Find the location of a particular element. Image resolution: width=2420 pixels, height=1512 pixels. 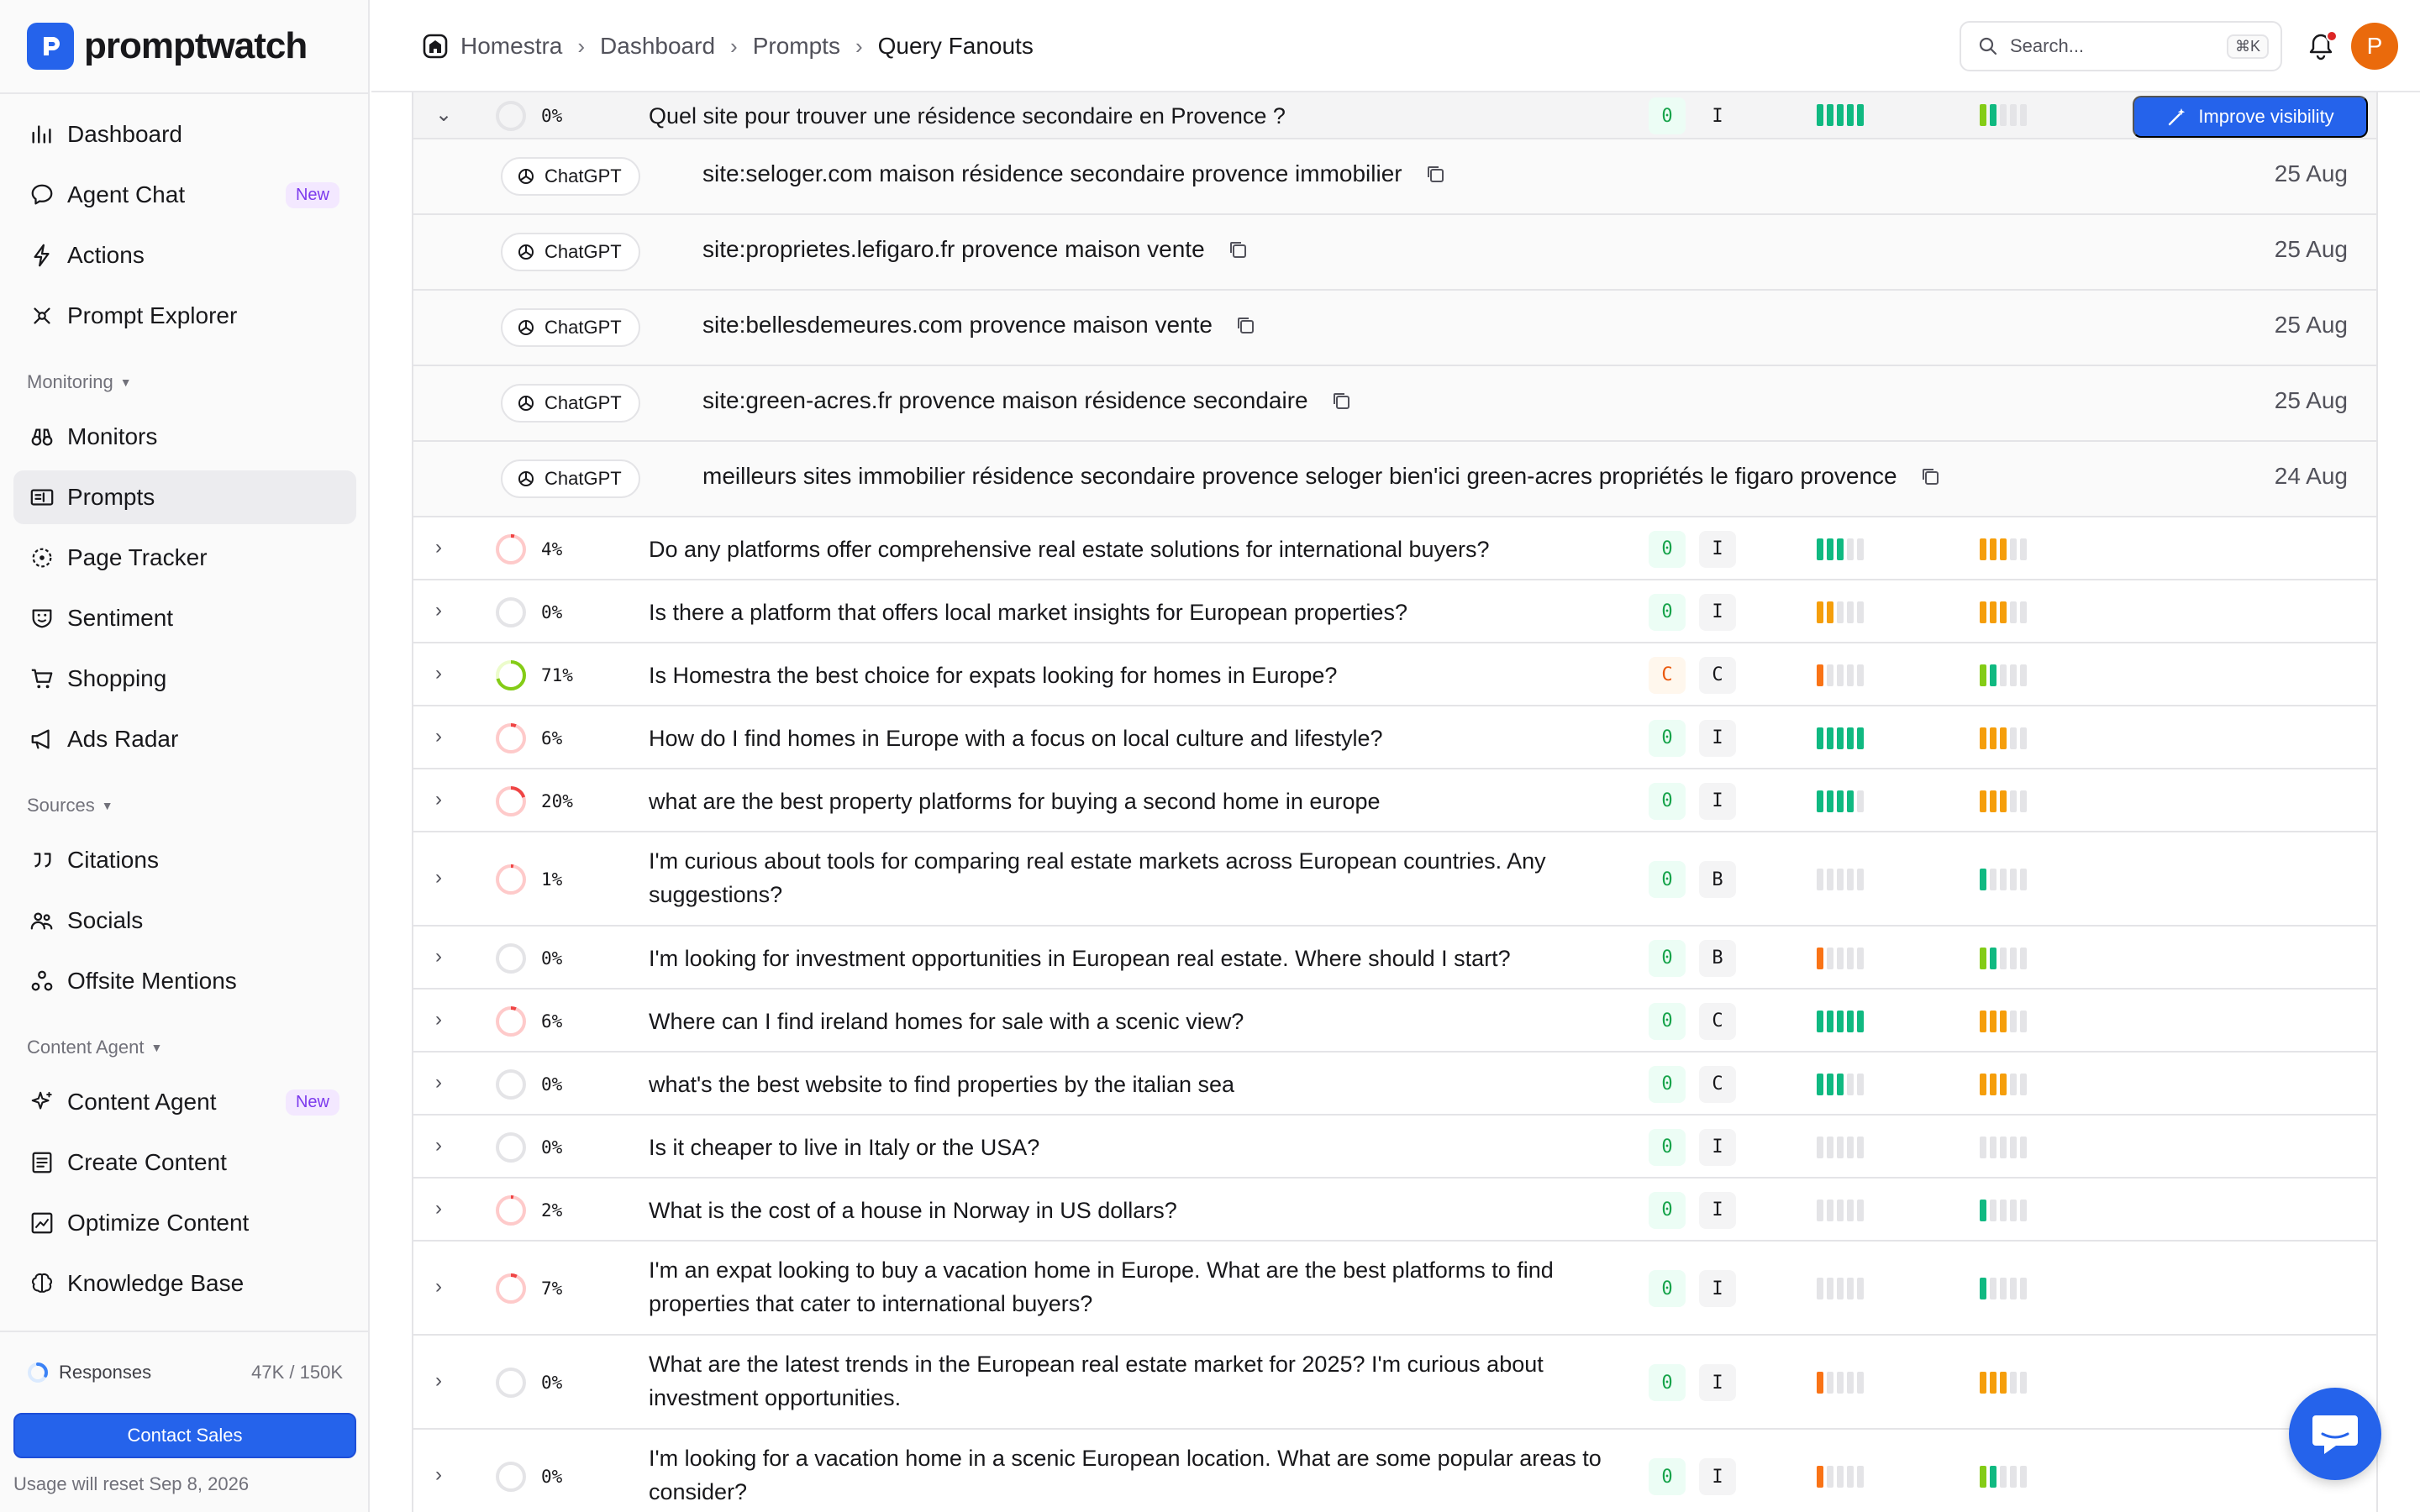

sidebar-item-citations: Citations is located at coordinates (184, 860).